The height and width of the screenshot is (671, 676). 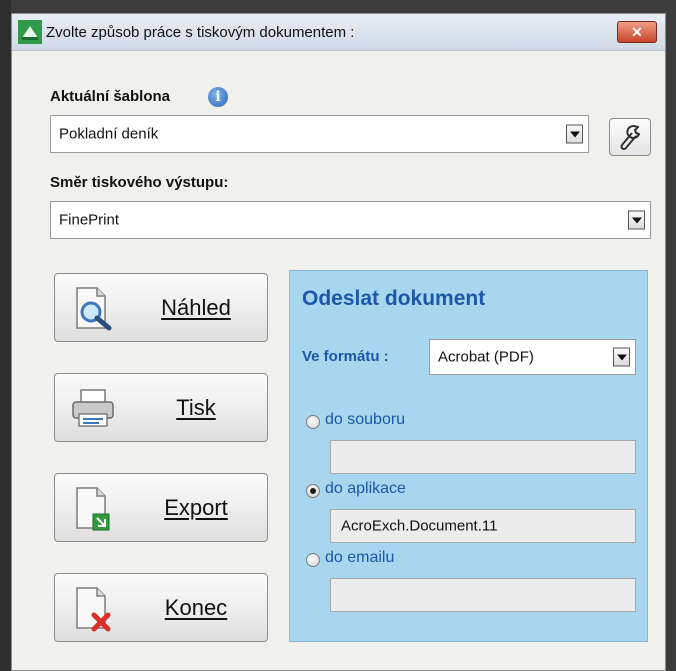 What do you see at coordinates (161, 407) in the screenshot?
I see `print-button: Tisk` at bounding box center [161, 407].